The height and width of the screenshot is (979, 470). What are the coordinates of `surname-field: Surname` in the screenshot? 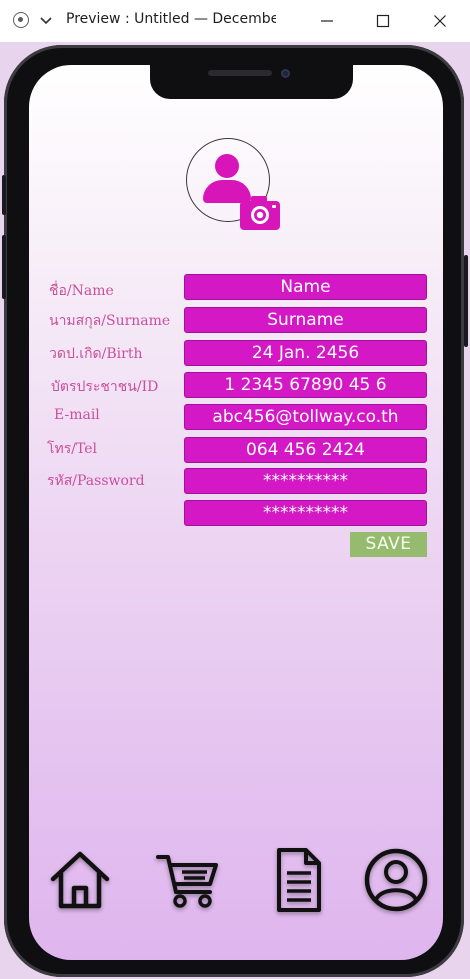 It's located at (305, 320).